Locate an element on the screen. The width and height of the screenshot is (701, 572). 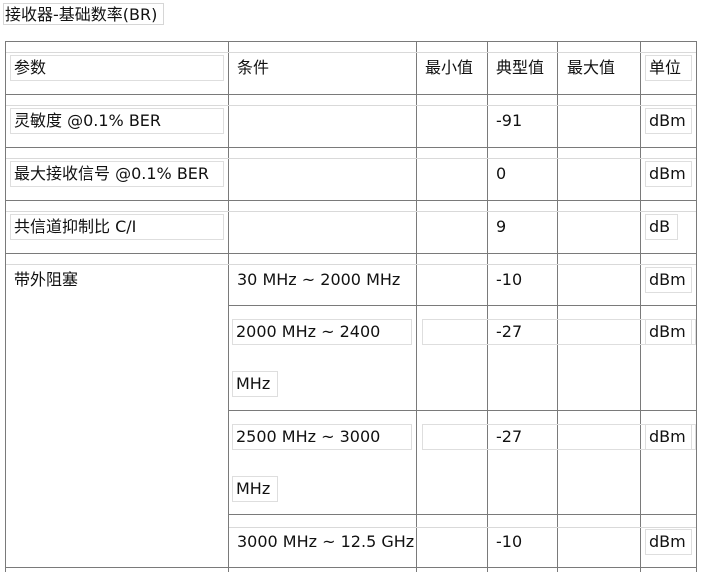
header-param: 参数 is located at coordinates (117, 68).